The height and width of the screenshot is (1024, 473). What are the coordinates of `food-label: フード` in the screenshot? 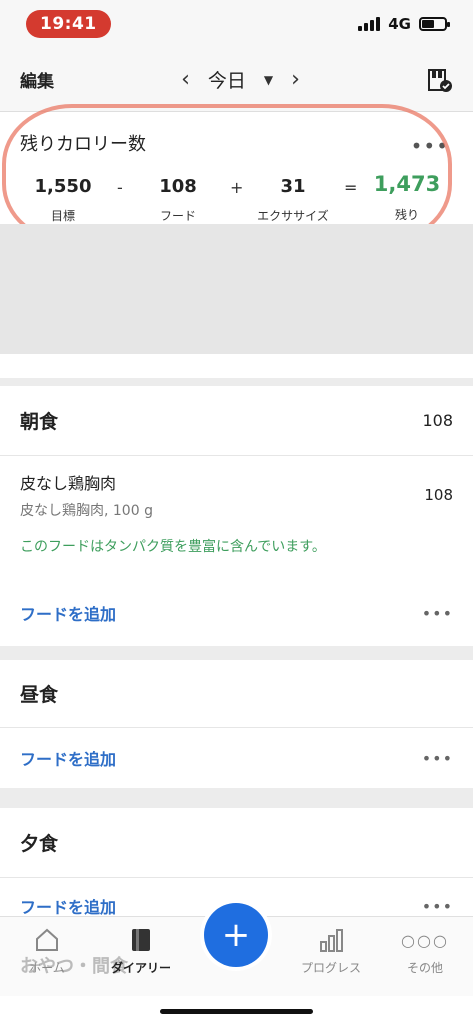 It's located at (177, 216).